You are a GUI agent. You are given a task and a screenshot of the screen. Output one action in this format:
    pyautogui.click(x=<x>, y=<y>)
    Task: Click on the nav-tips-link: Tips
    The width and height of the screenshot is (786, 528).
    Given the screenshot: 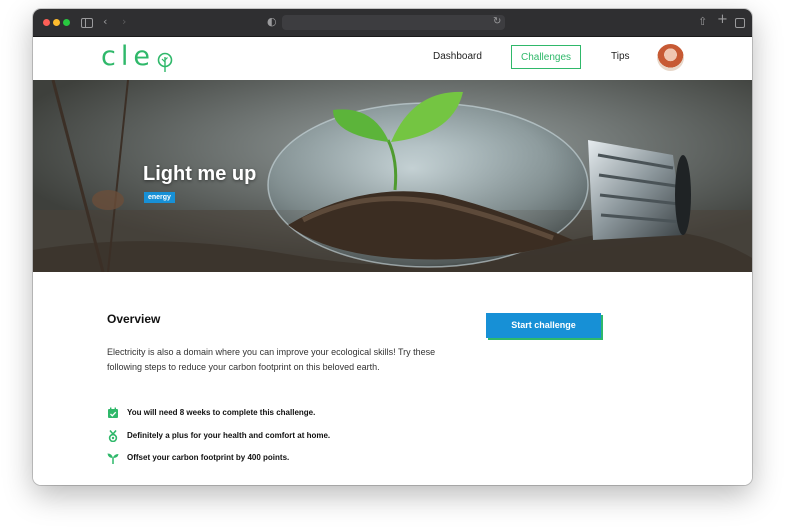 What is the action you would take?
    pyautogui.click(x=620, y=57)
    